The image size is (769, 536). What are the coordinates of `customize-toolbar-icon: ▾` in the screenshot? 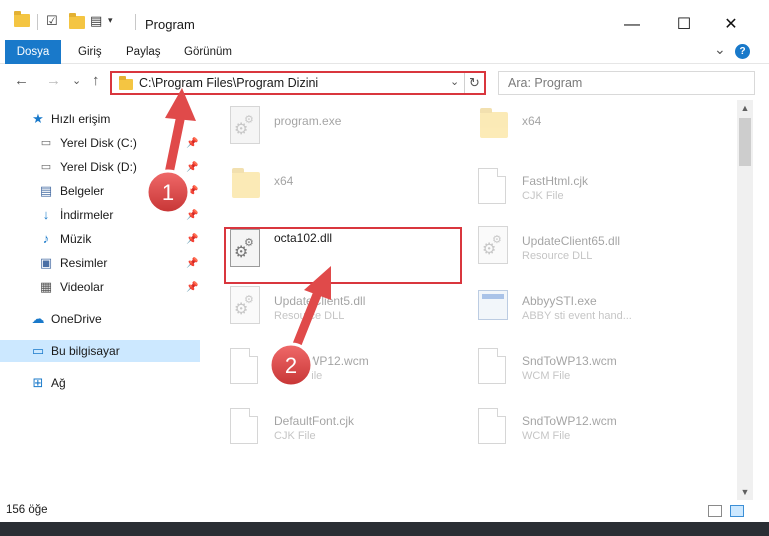 It's located at (110, 20).